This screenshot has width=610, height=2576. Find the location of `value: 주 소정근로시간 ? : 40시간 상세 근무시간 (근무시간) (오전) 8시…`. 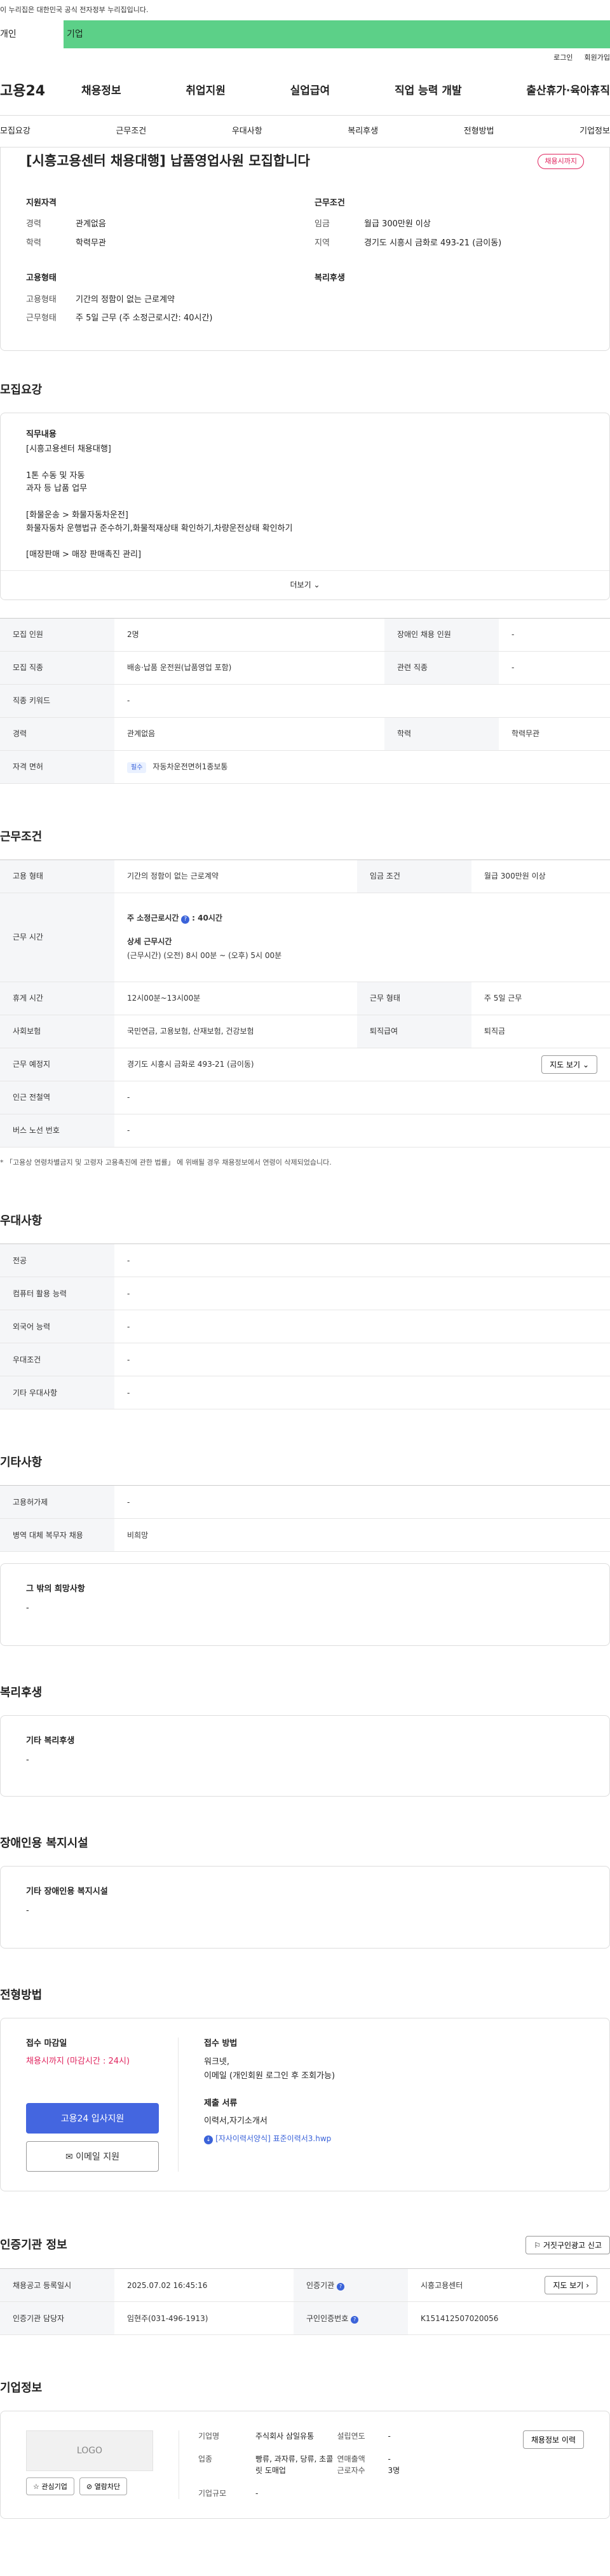

value: 주 소정근로시간 ? : 40시간 상세 근무시간 (근무시간) (오전) 8시… is located at coordinates (362, 937).